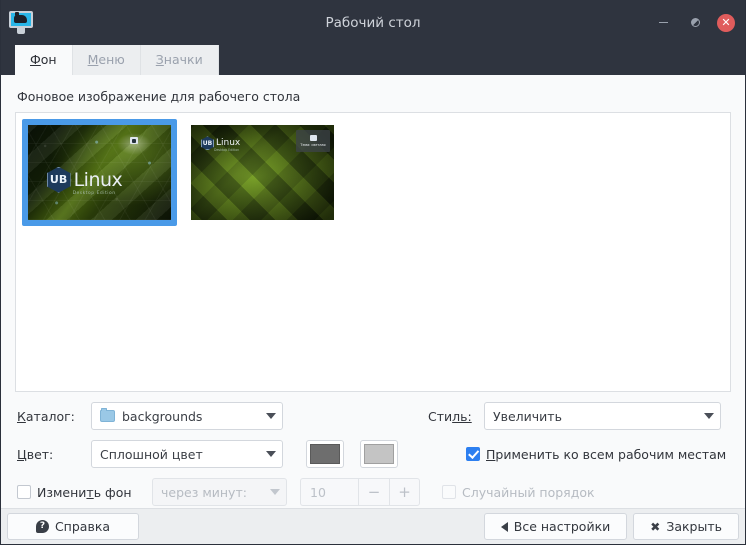  Describe the element at coordinates (159, 59) in the screenshot. I see `tab-icons-mnemonic: З` at that location.